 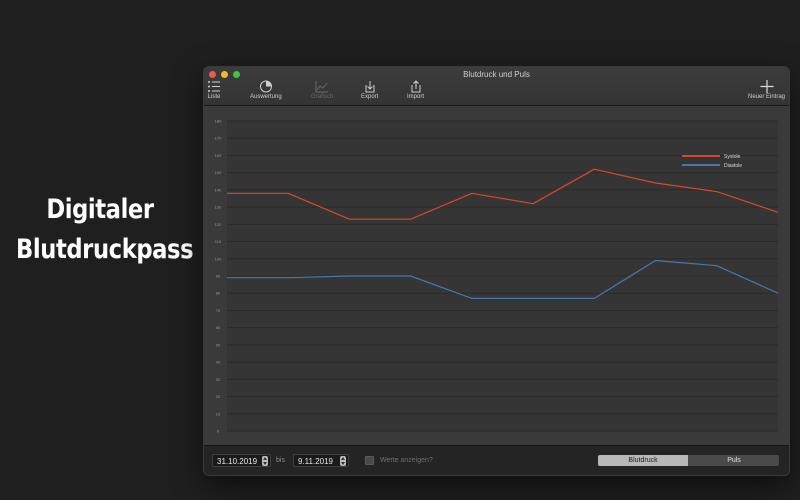 I want to click on y-tick-label-5: 50, so click(x=218, y=344).